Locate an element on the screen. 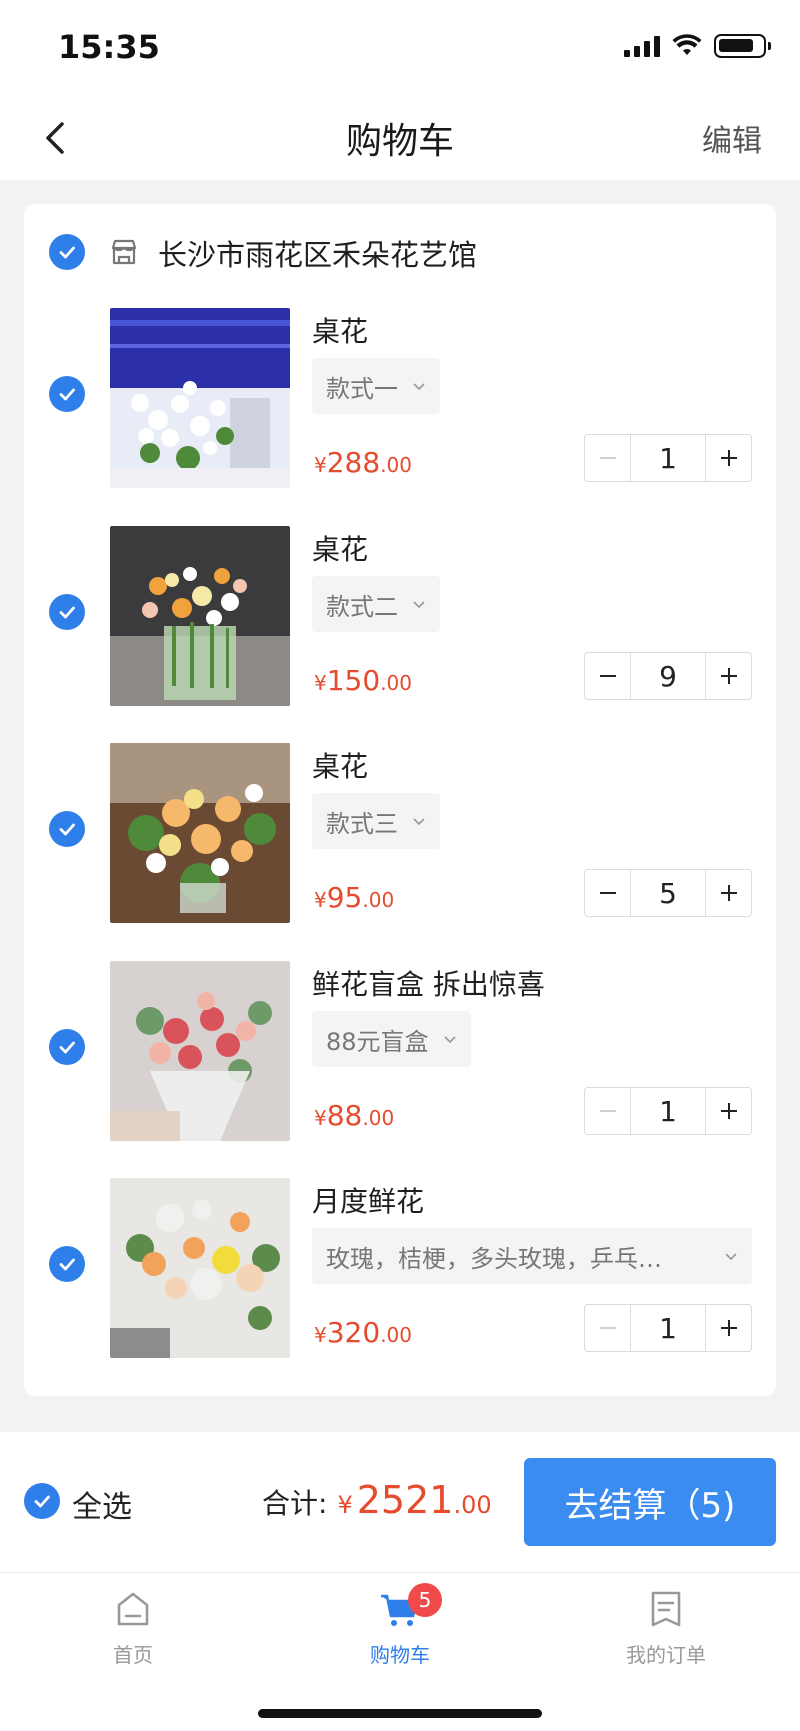 The image size is (800, 1731). page-title: 购物车 is located at coordinates (399, 141).